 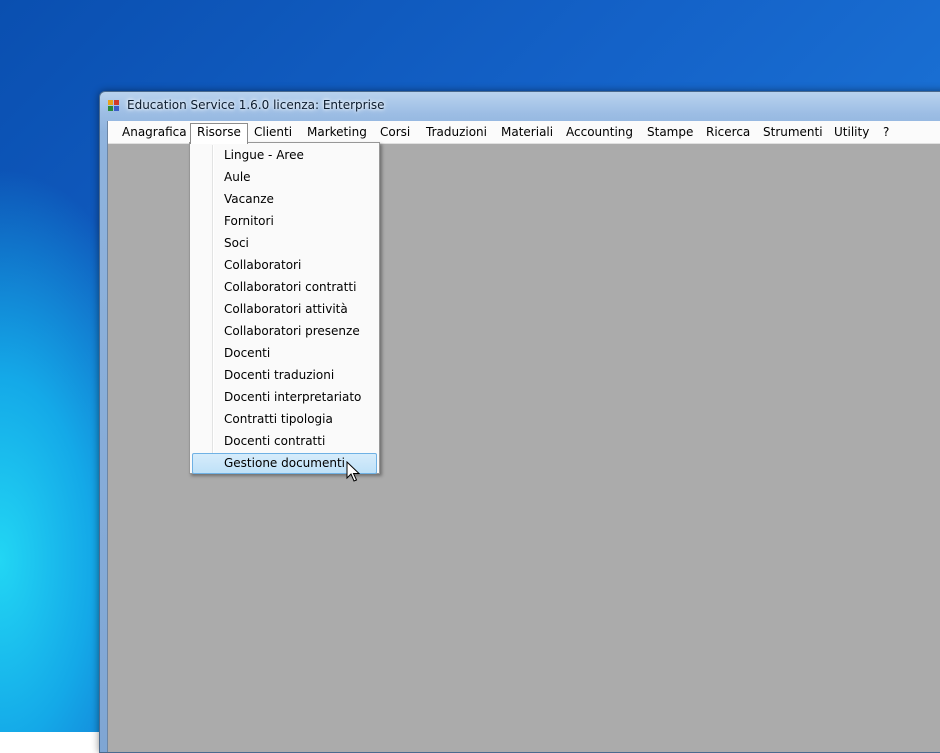 I want to click on menu-item-collaboratori: Collaboratori, so click(x=284, y=265).